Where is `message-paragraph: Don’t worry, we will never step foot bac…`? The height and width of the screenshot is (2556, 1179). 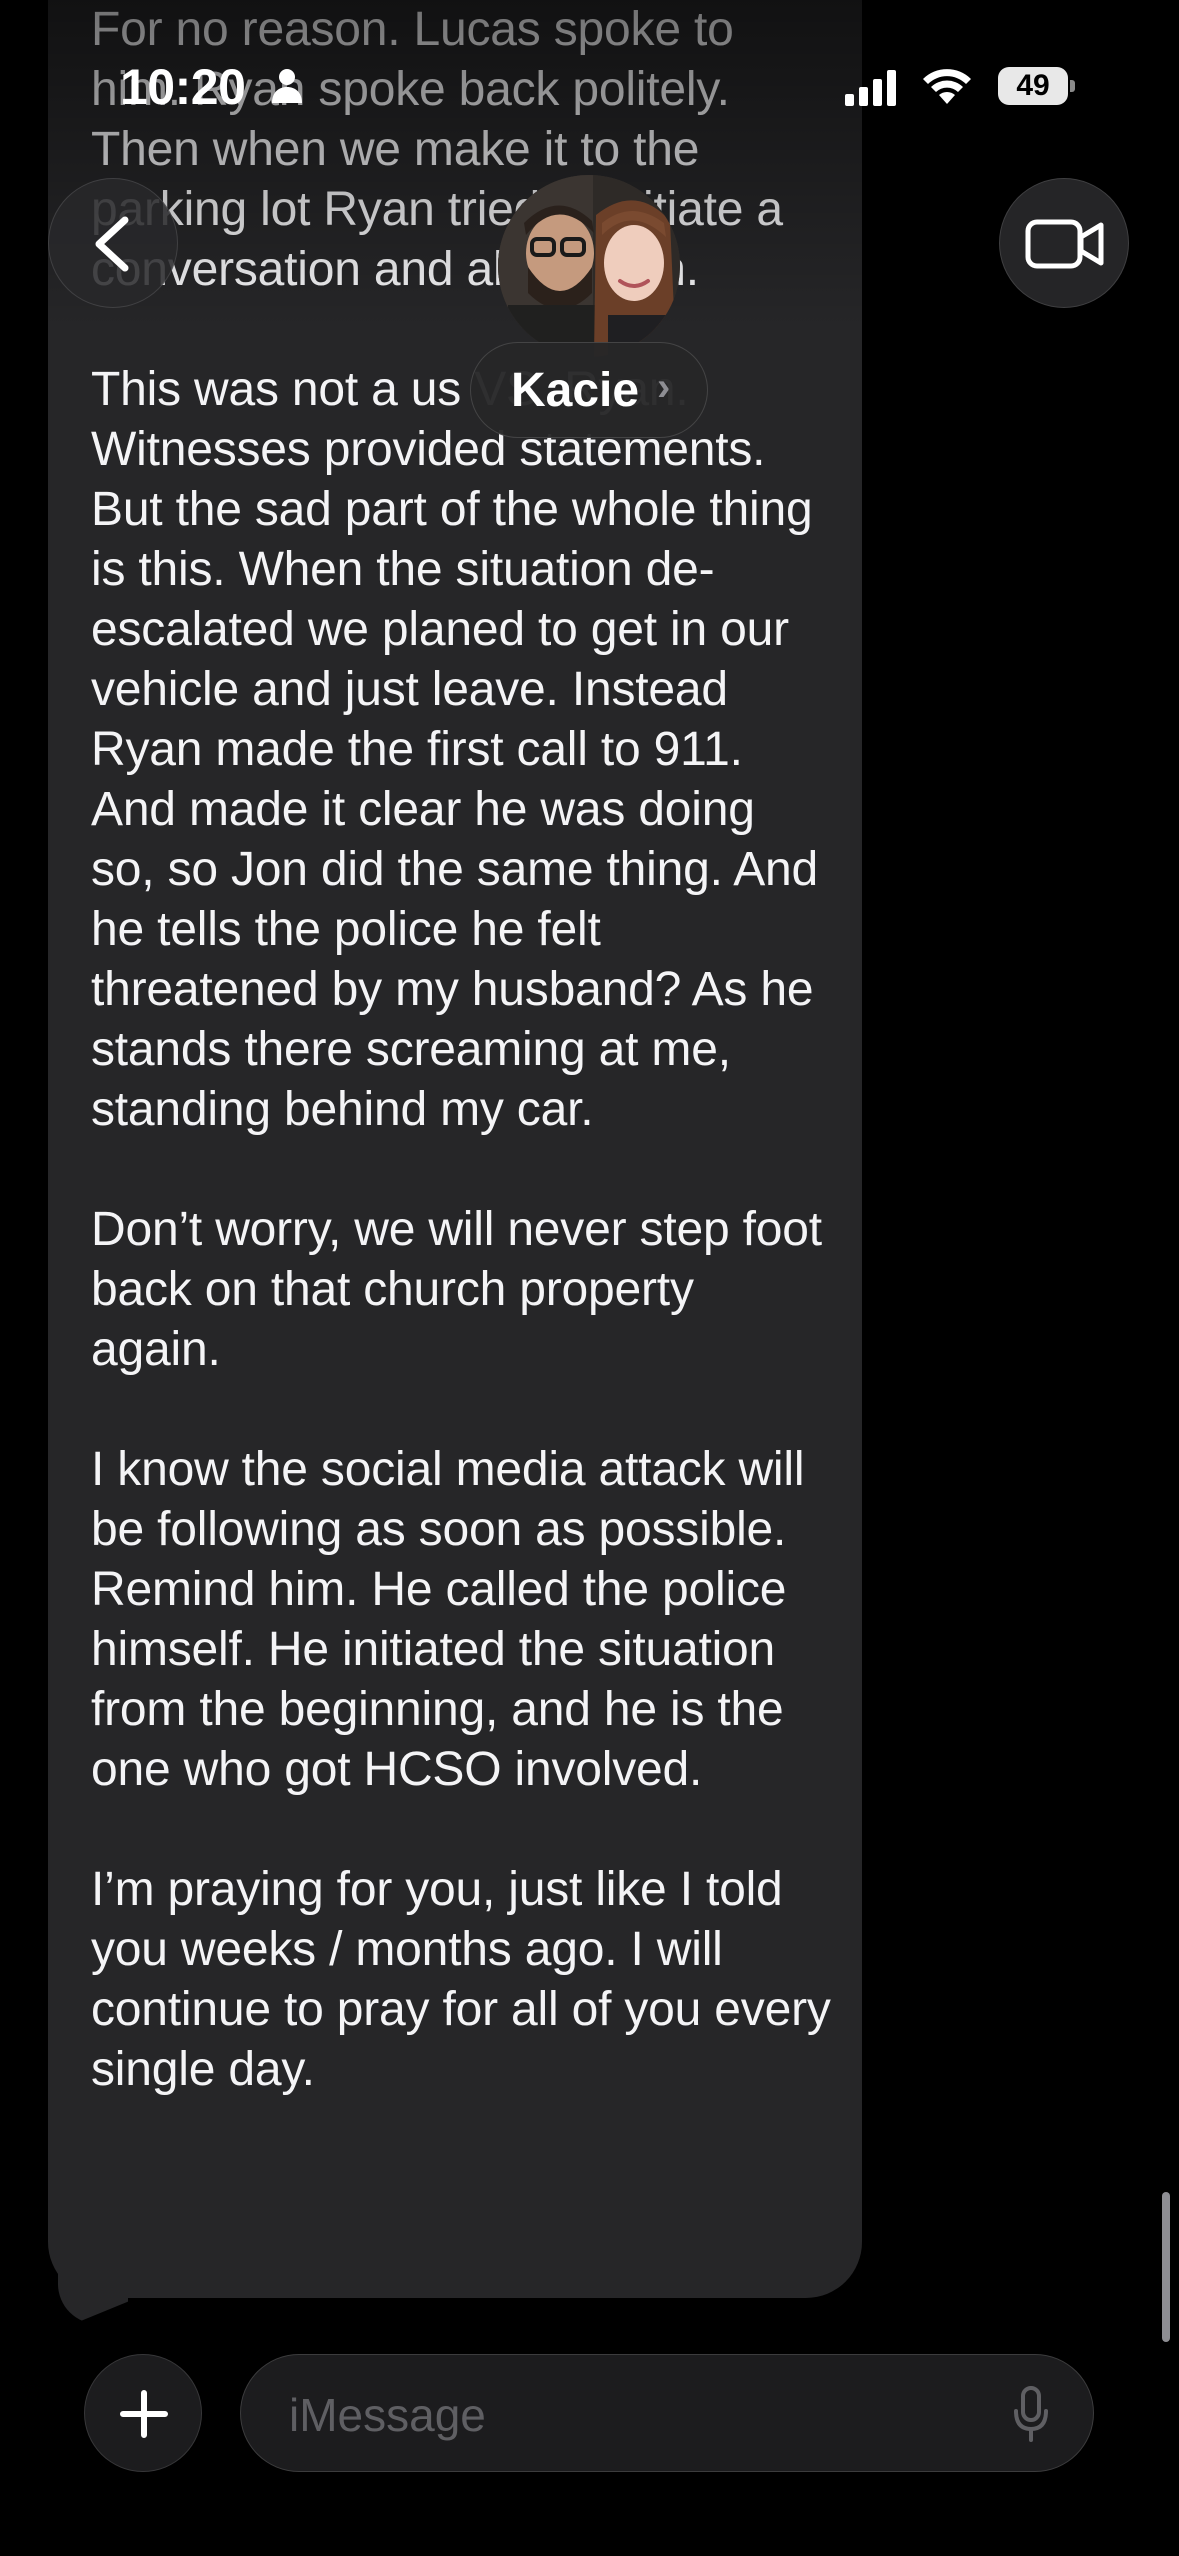
message-paragraph: Don’t worry, we will never step foot bac… is located at coordinates (463, 1289).